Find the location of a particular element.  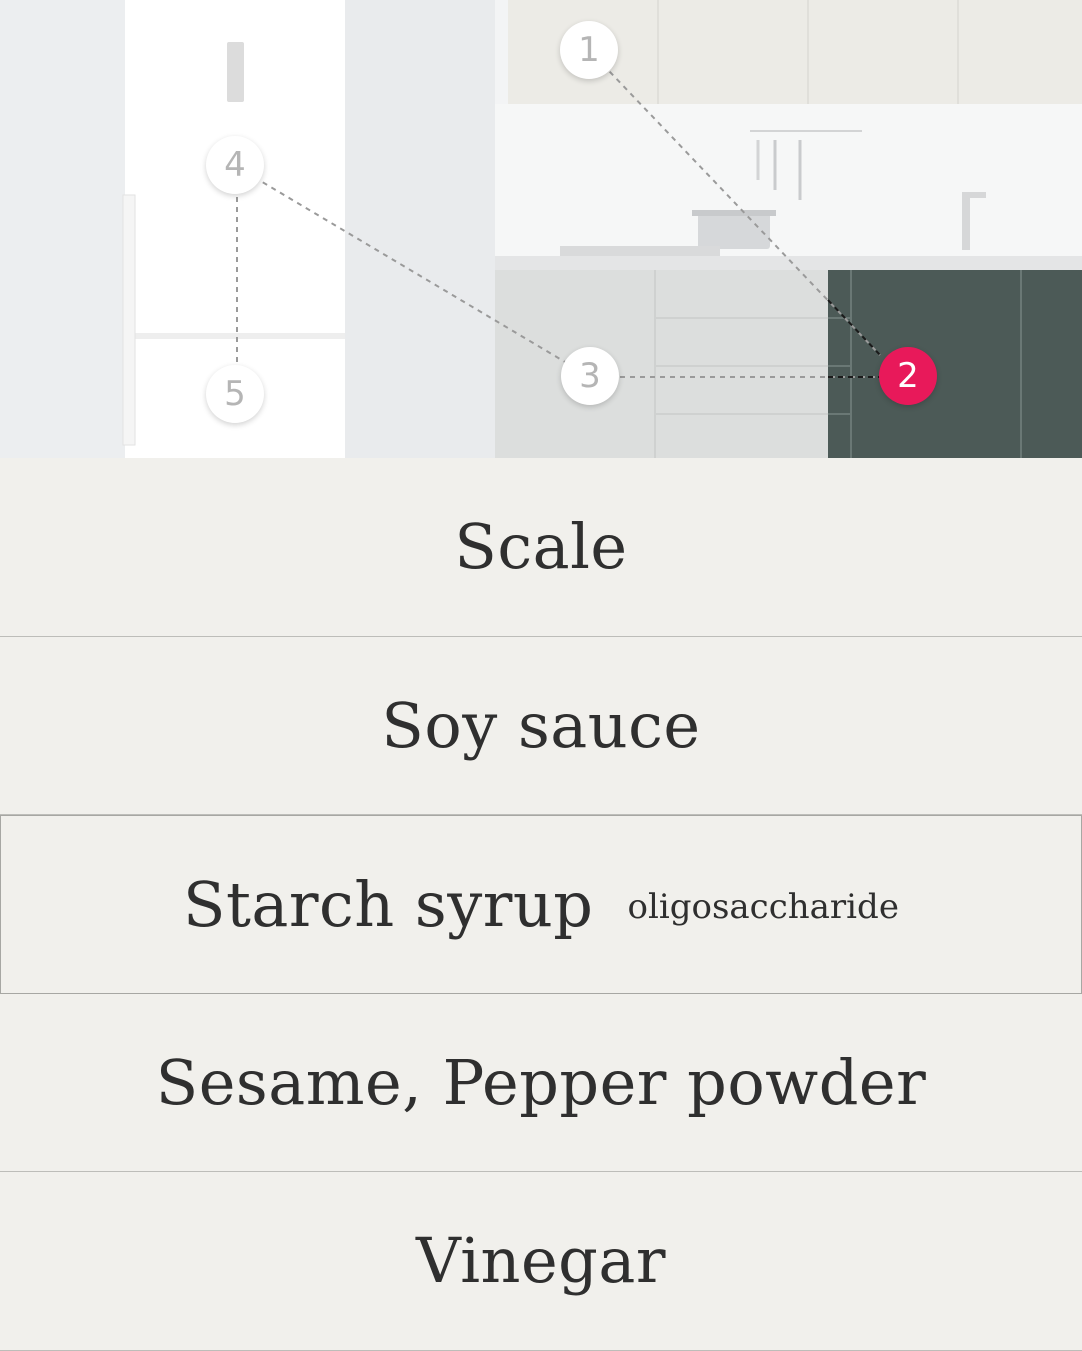

ingredient-sublabel: oligosaccharide is located at coordinates (763, 907).